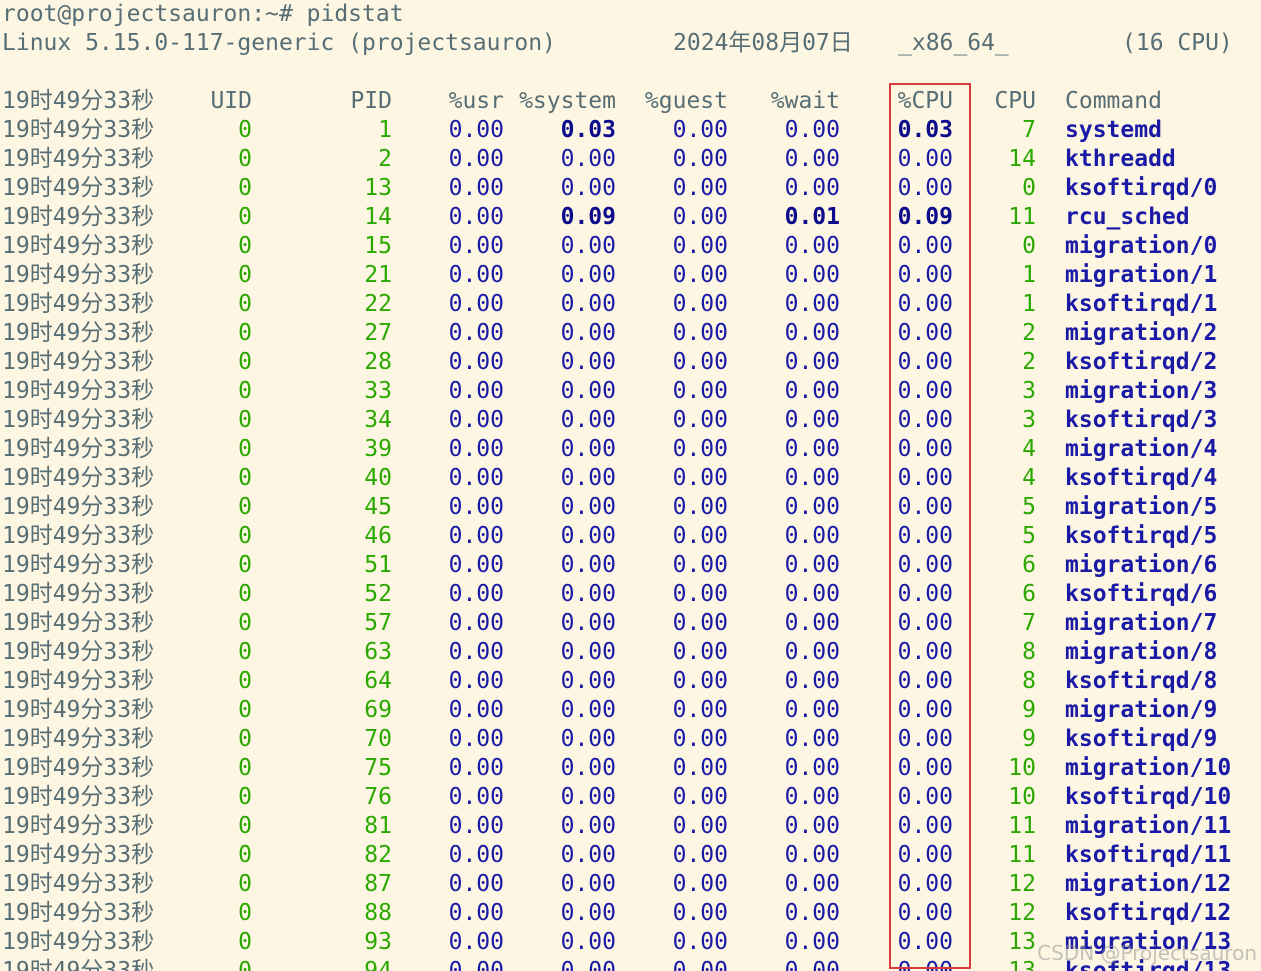  Describe the element at coordinates (1022, 768) in the screenshot. I see `row-cpu: 10` at that location.